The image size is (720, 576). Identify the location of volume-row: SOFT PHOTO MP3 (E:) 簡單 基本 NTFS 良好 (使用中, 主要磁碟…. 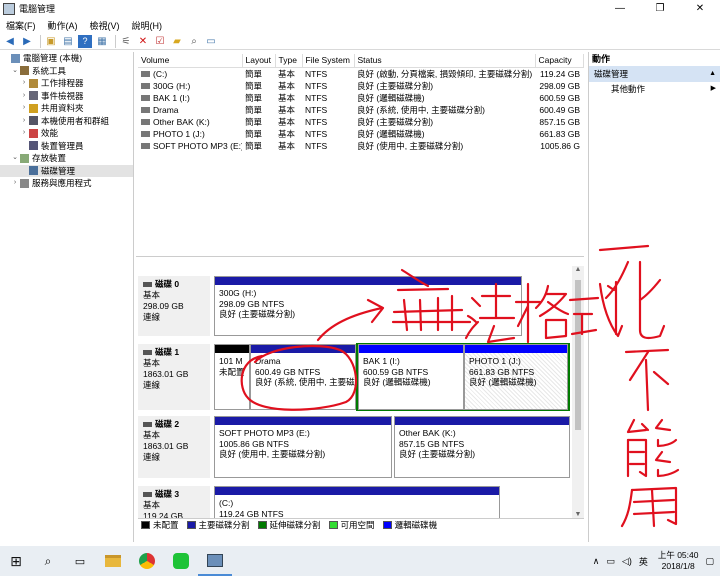
(360, 146).